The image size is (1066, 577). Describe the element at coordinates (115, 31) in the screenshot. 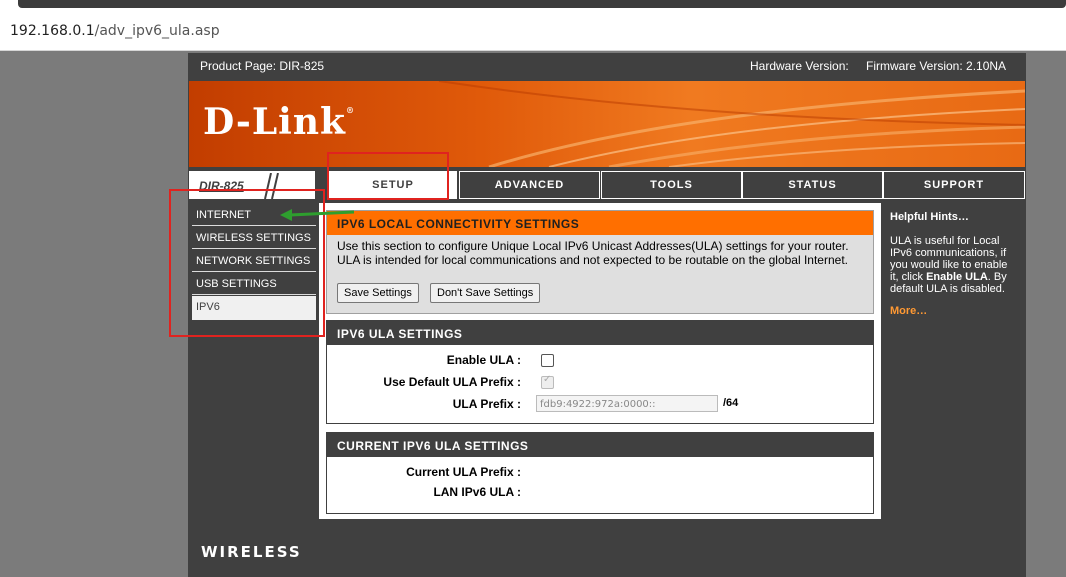

I see `url-text: 192.168.0.1/adv_ipv6_ula.asp` at that location.